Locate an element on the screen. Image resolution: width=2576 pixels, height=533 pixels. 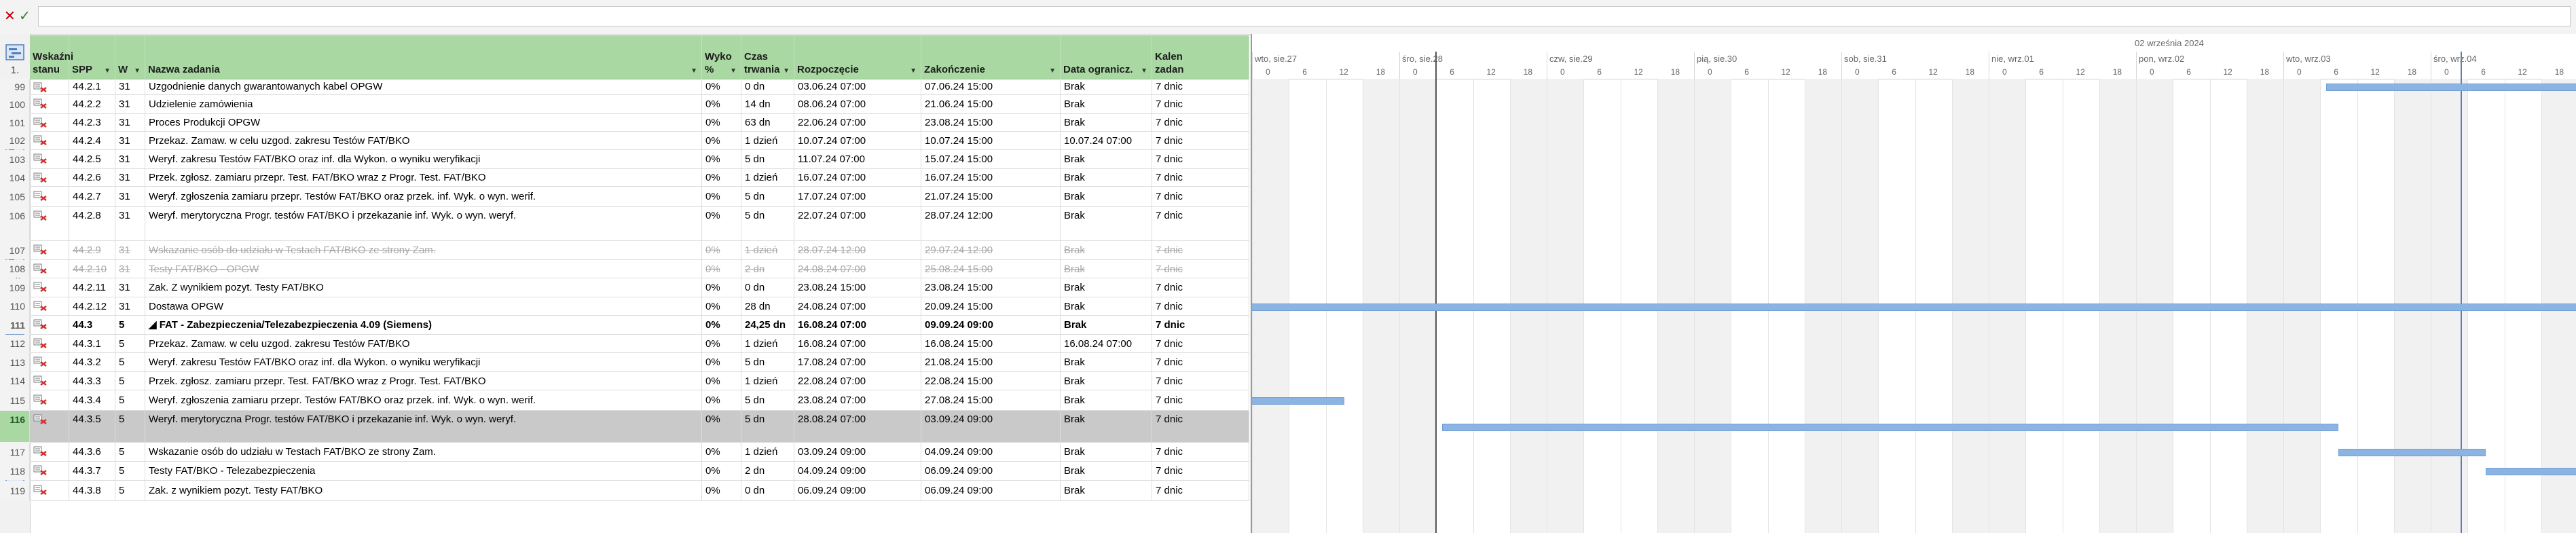
cell-start: 17.08.24 07:00 is located at coordinates (858, 362).